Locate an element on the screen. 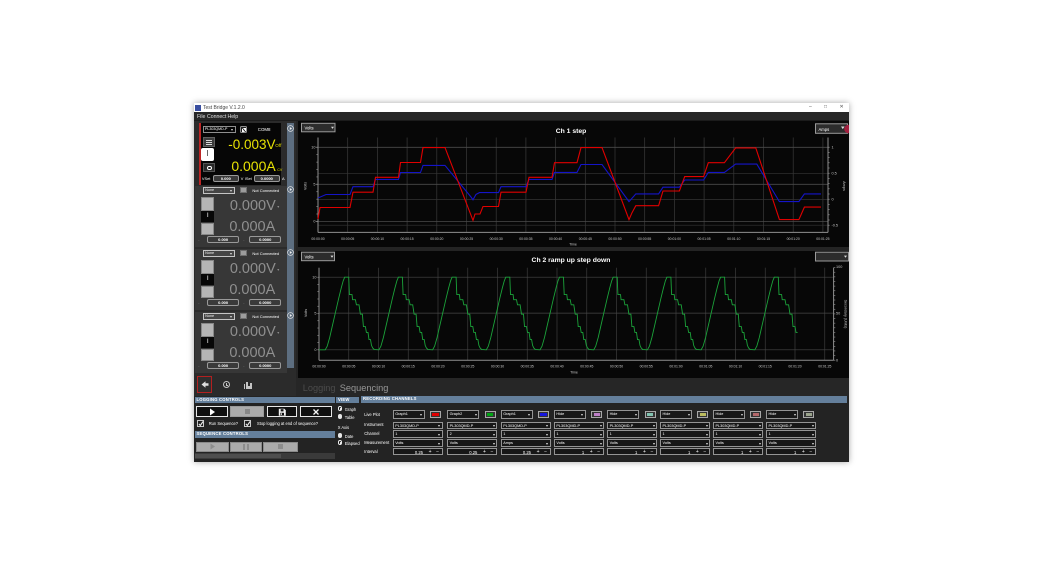 The height and width of the screenshot is (567, 1044). svg-text: 50 is located at coordinates (838, 314).